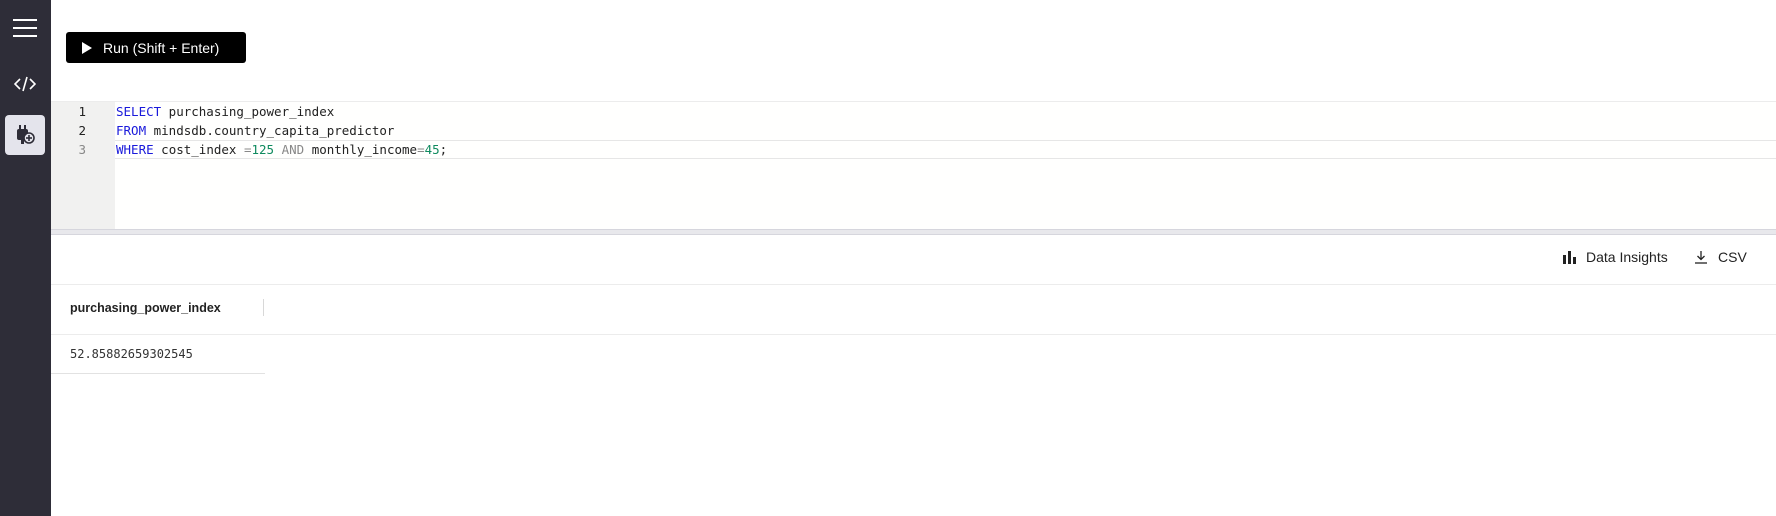 The width and height of the screenshot is (1776, 516). I want to click on sql-text: purchasing_power_index, so click(248, 111).